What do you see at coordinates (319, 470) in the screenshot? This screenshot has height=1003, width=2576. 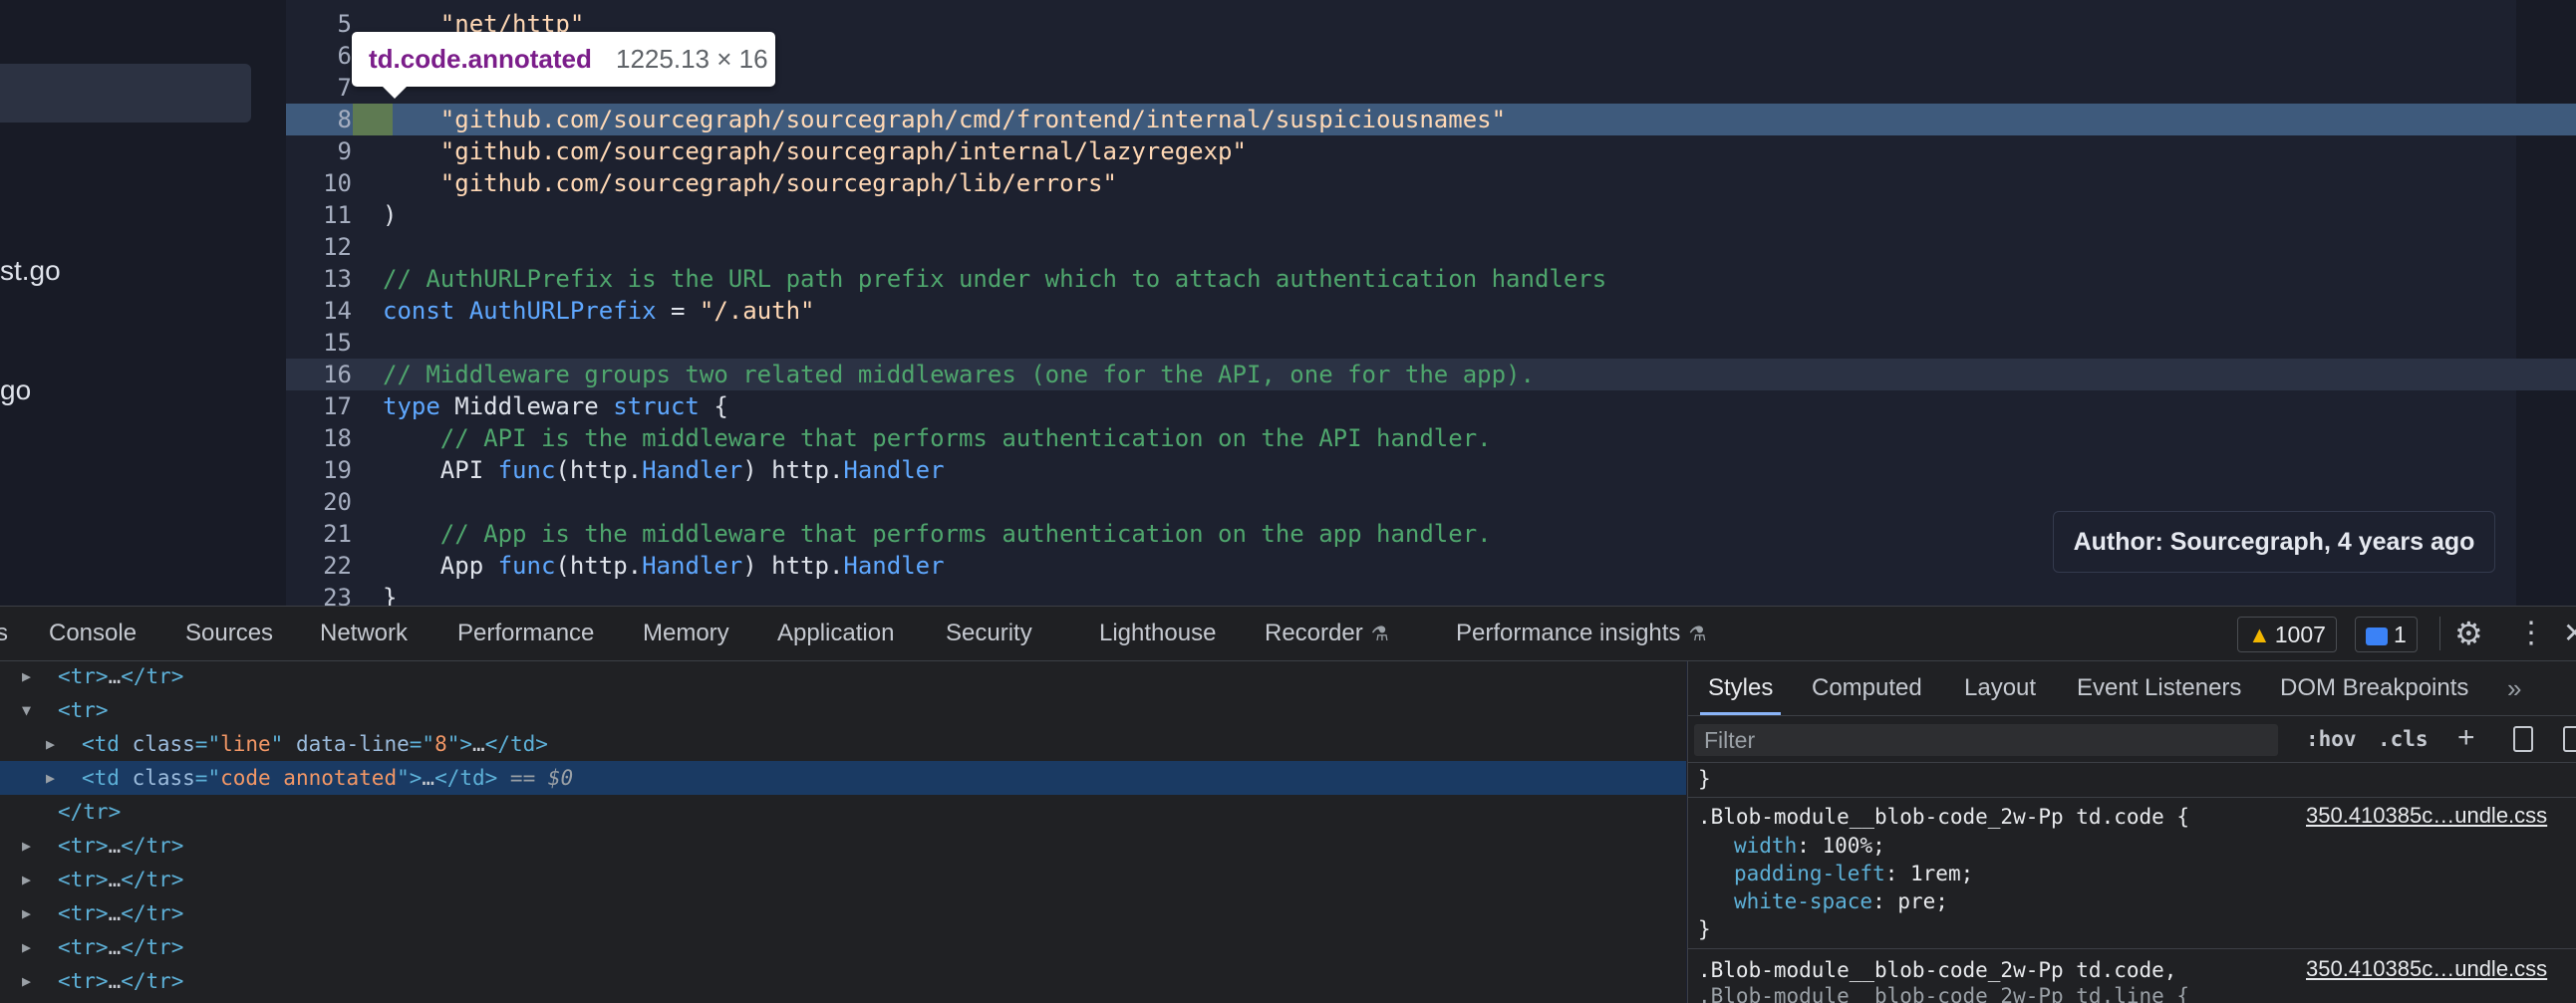 I see `line-number: 19` at bounding box center [319, 470].